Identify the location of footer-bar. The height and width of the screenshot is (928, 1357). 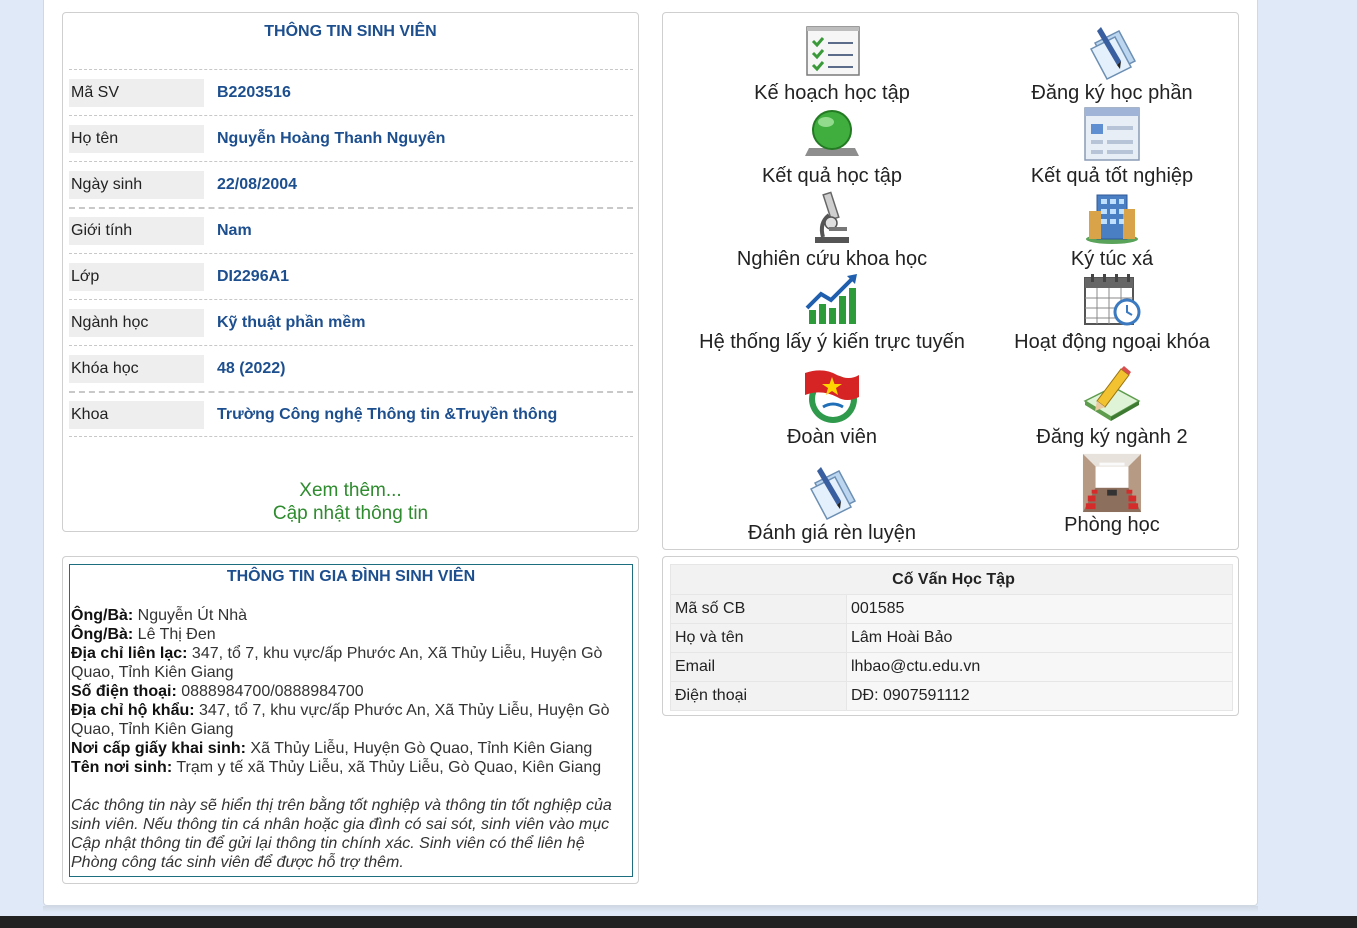
(678, 922).